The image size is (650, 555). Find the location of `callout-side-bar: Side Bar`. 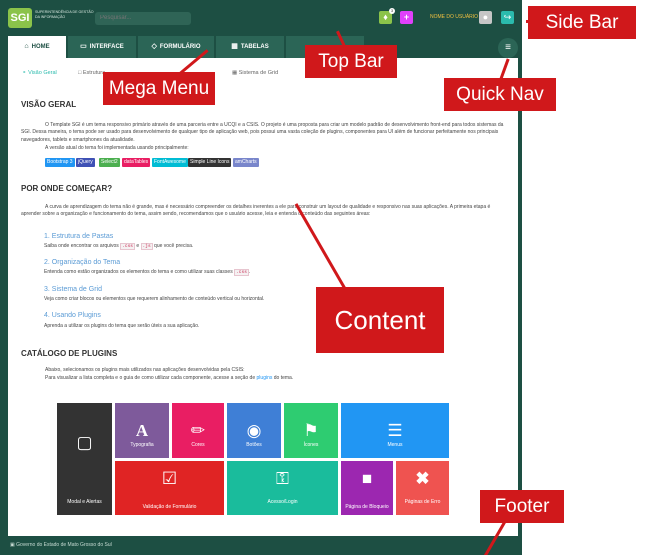

callout-side-bar: Side Bar is located at coordinates (582, 22).